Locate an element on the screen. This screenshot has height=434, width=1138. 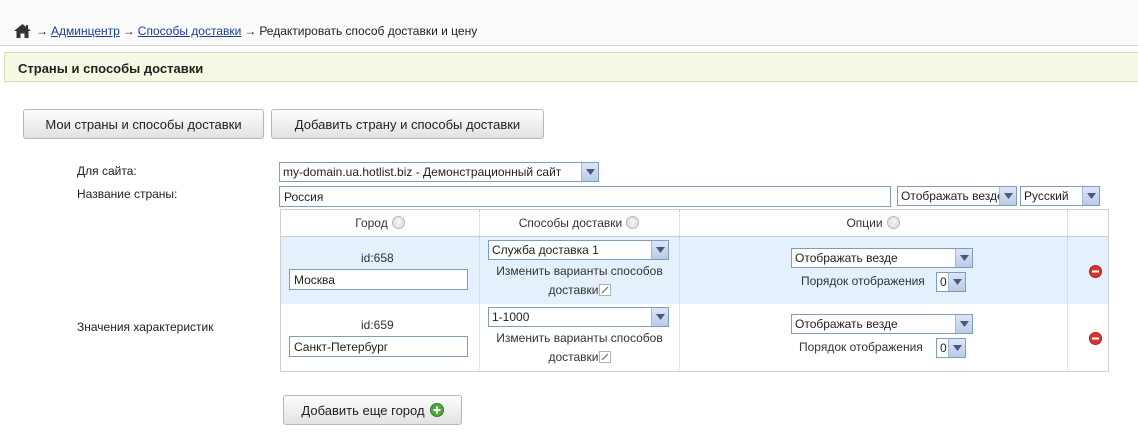
add-icon is located at coordinates (436, 410).